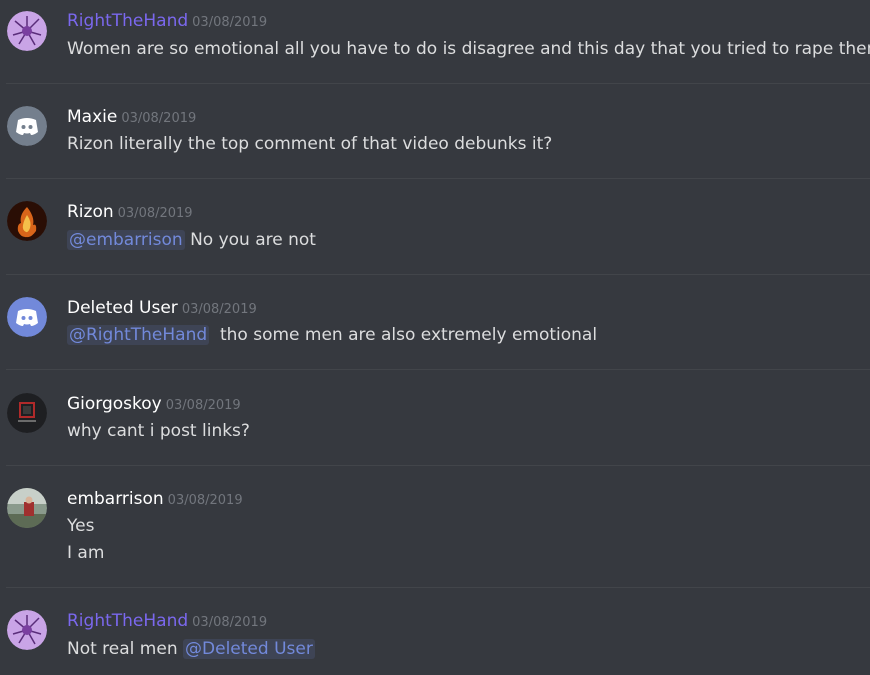 This screenshot has height=675, width=870. Describe the element at coordinates (27, 508) in the screenshot. I see `photo-avatar-icon` at that location.